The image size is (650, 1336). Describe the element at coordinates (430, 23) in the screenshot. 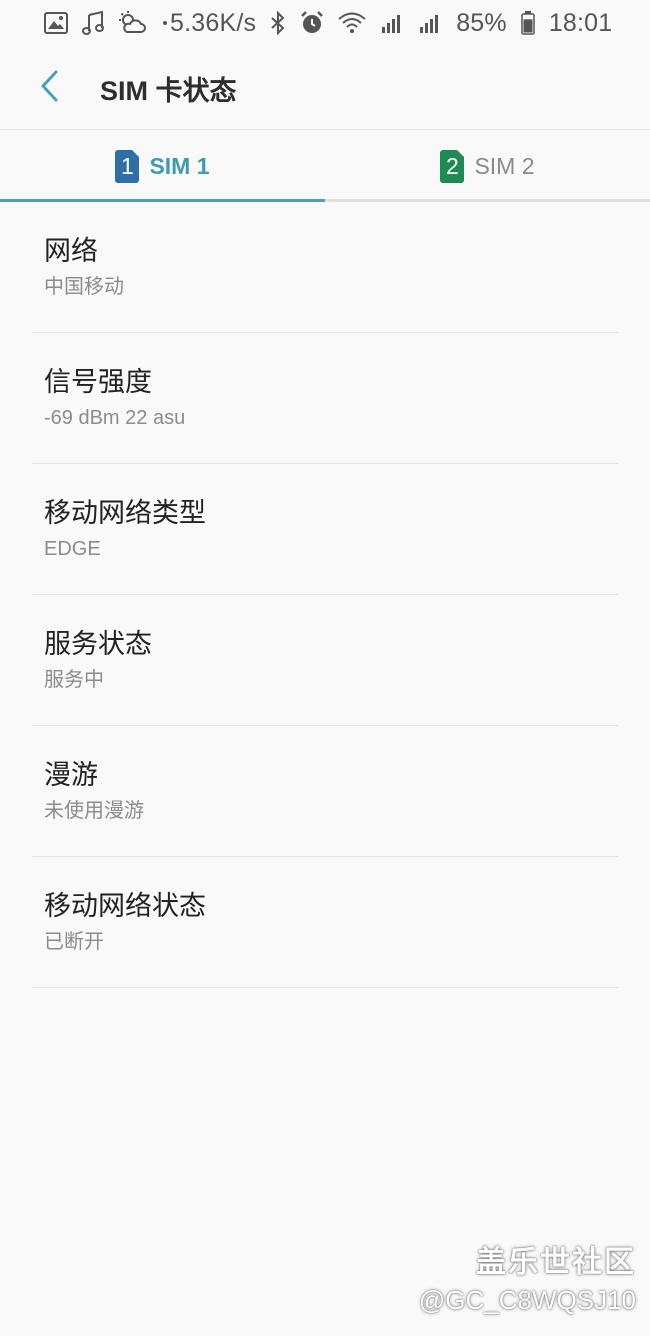

I see `signal-sim2-icon` at that location.